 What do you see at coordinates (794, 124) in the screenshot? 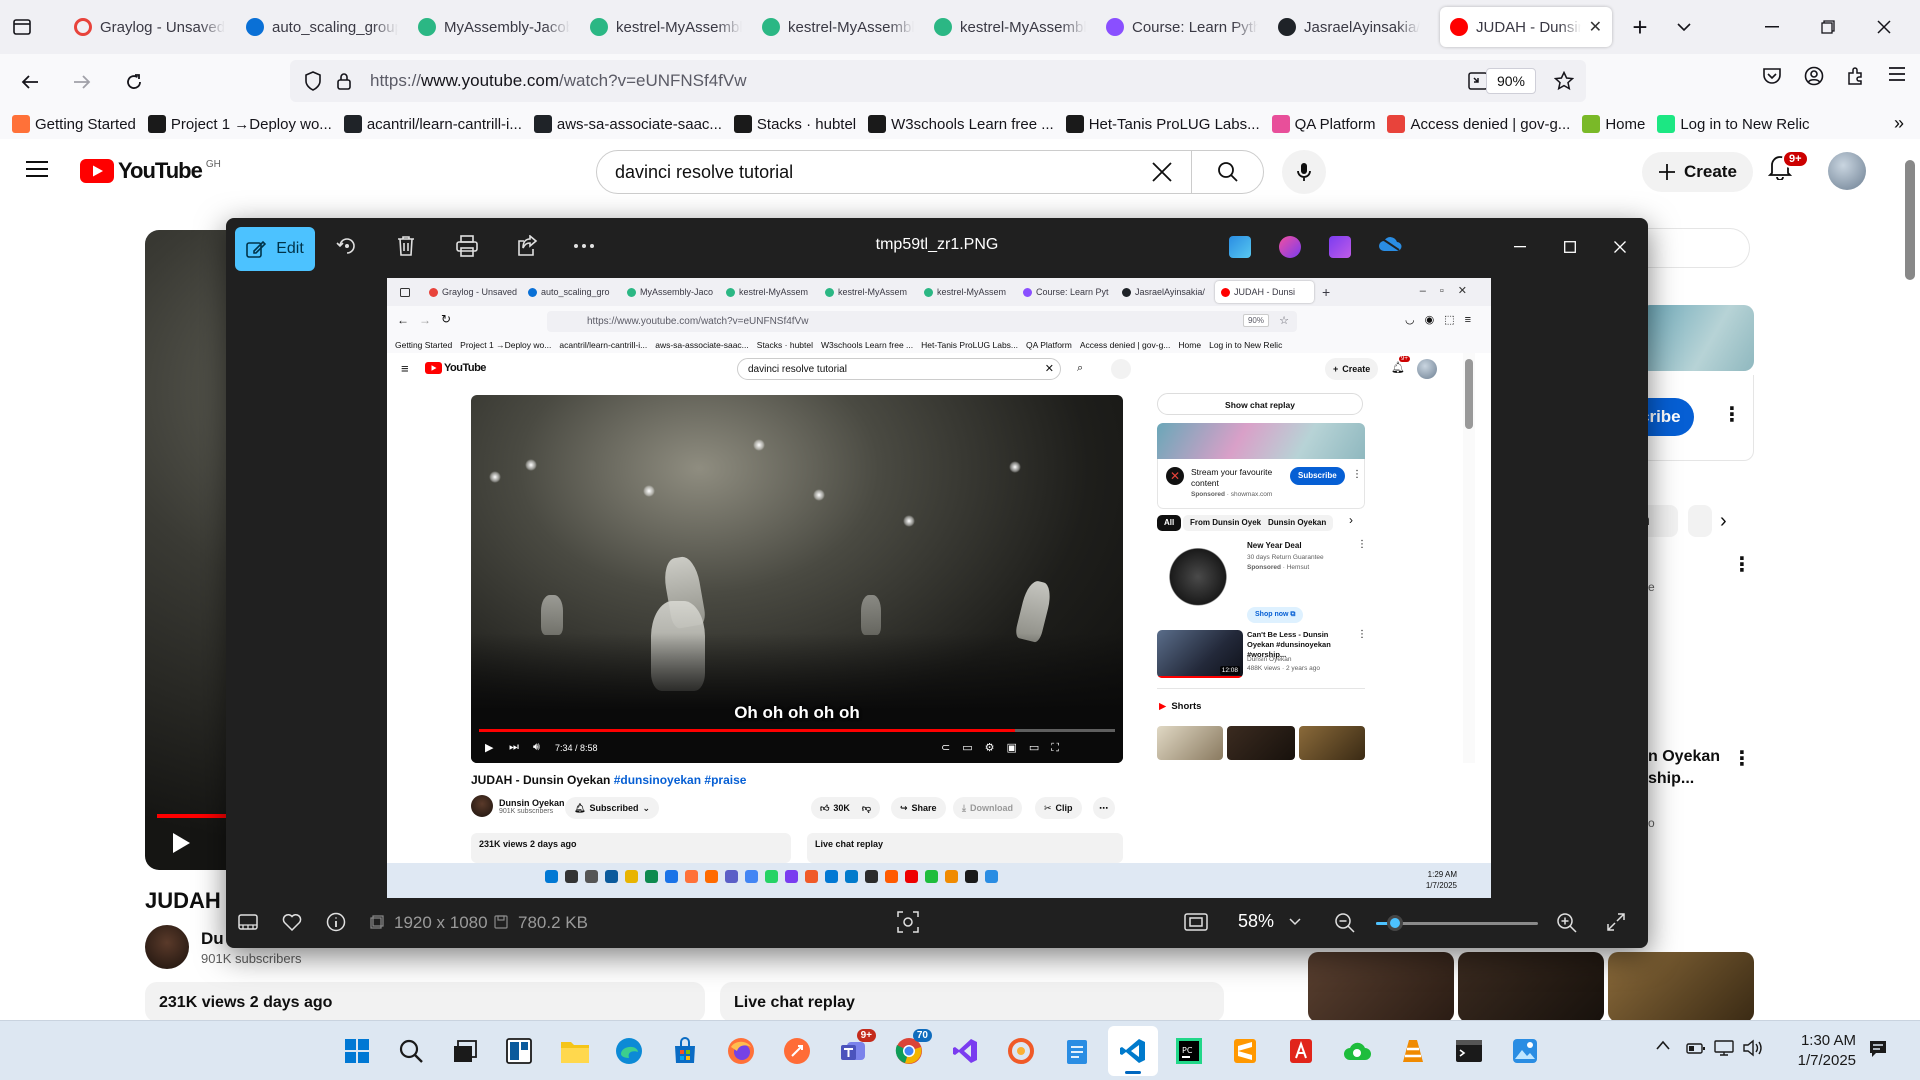
I see `bookmark-item: Stacks · hubtel` at bounding box center [794, 124].